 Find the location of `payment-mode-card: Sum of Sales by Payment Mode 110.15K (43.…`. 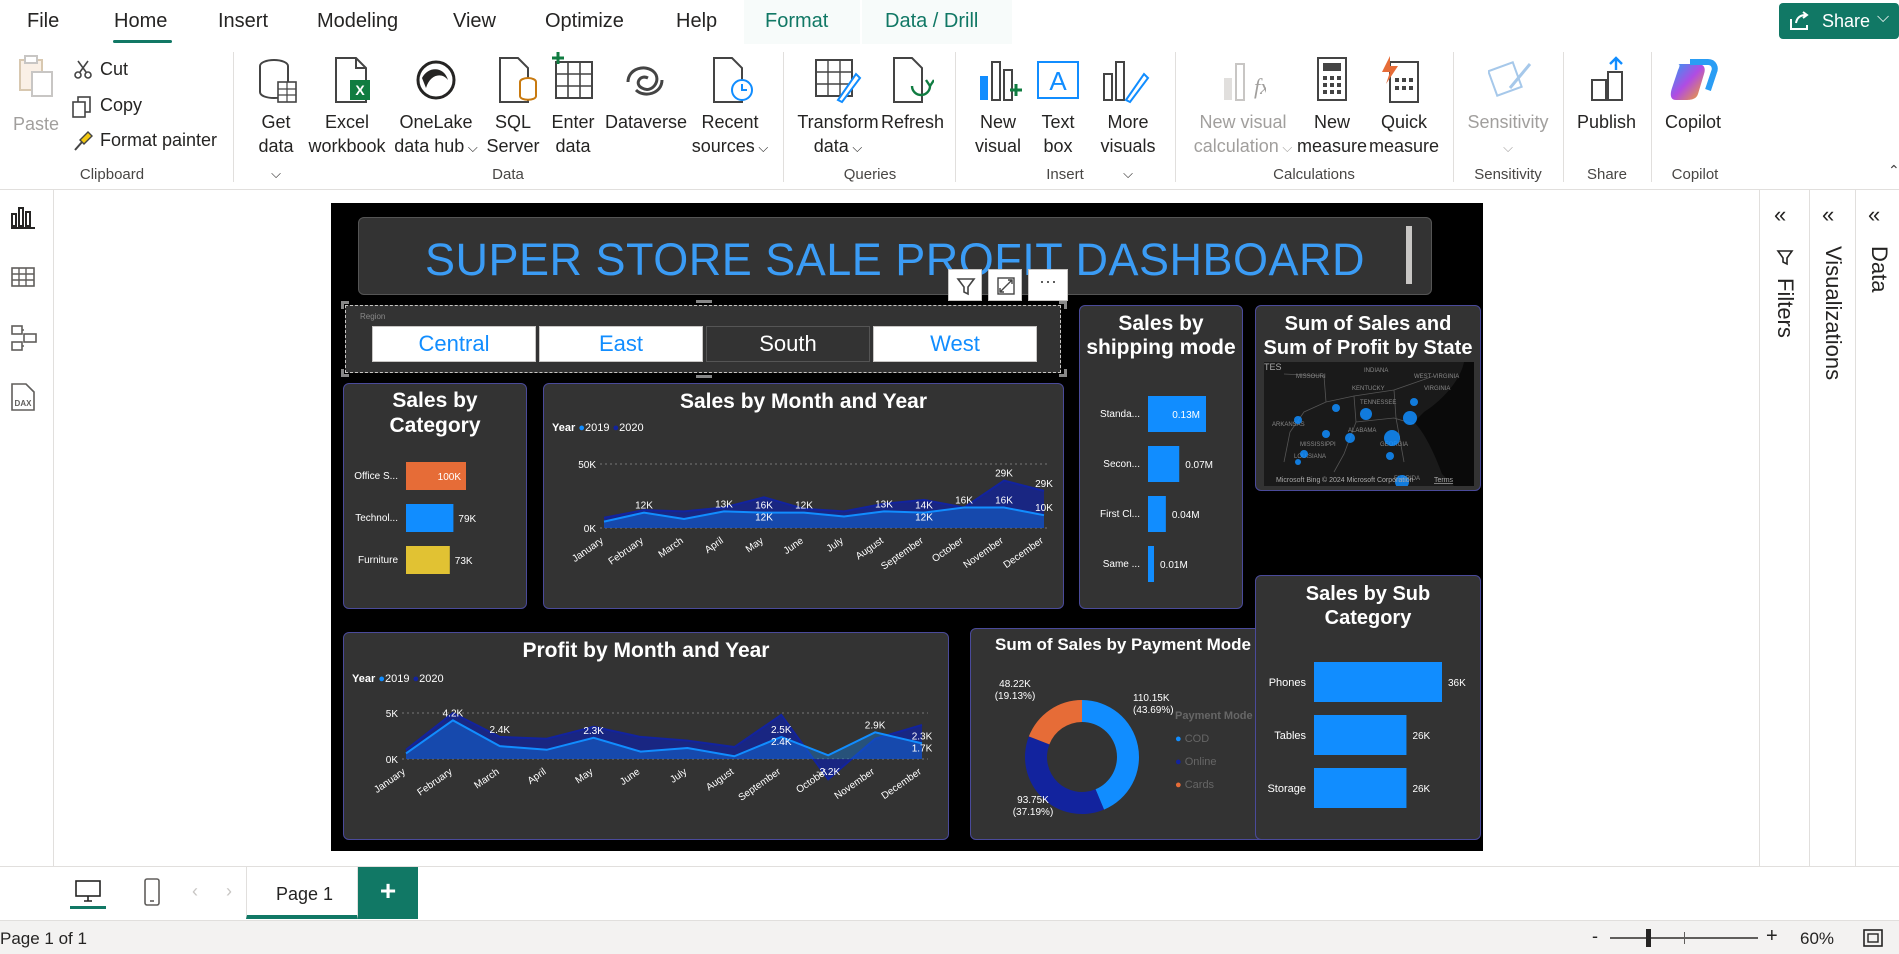

payment-mode-card: Sum of Sales by Payment Mode 110.15K (43.… is located at coordinates (1123, 734).